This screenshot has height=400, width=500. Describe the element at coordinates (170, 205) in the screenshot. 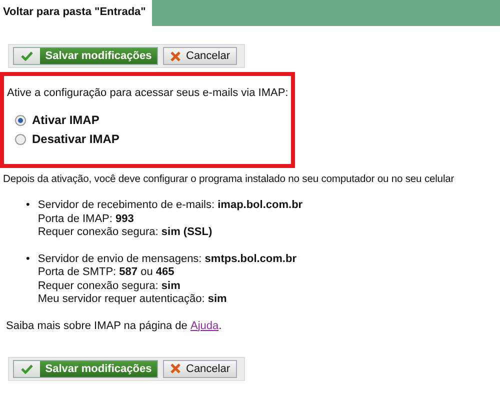

I see `server-detail: Servidor de recebimento de e-mails: imap.bol.com.br` at that location.